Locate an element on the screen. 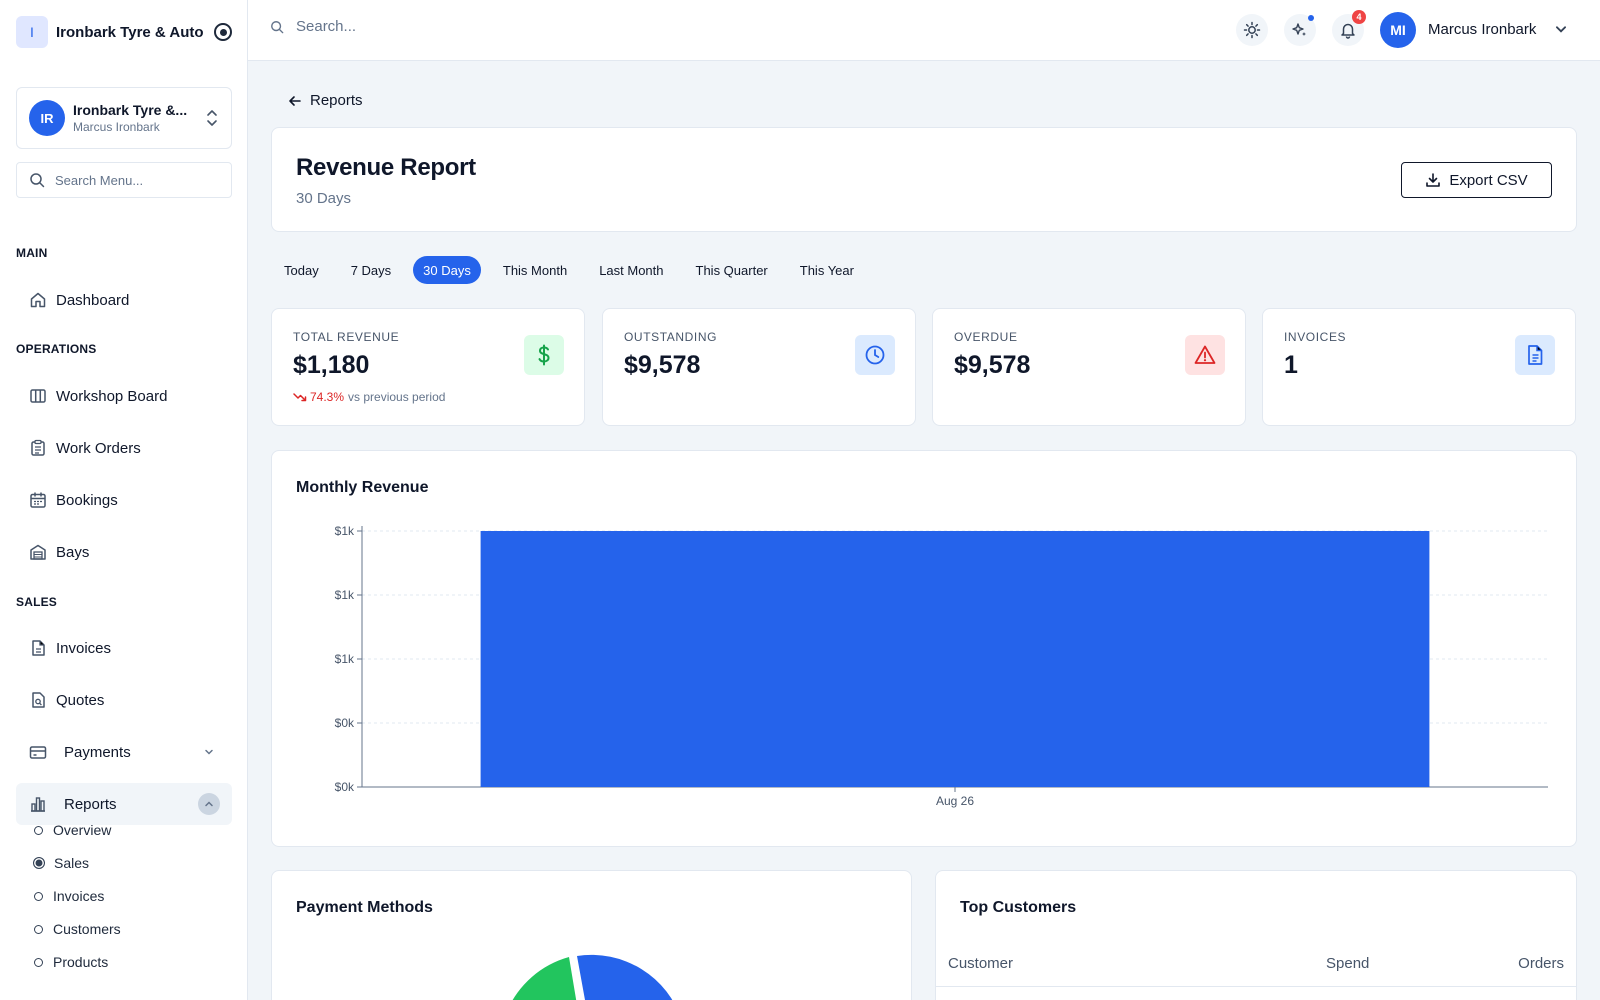 The width and height of the screenshot is (1600, 1000). nav-work-orders-label: Work Orders is located at coordinates (98, 448).